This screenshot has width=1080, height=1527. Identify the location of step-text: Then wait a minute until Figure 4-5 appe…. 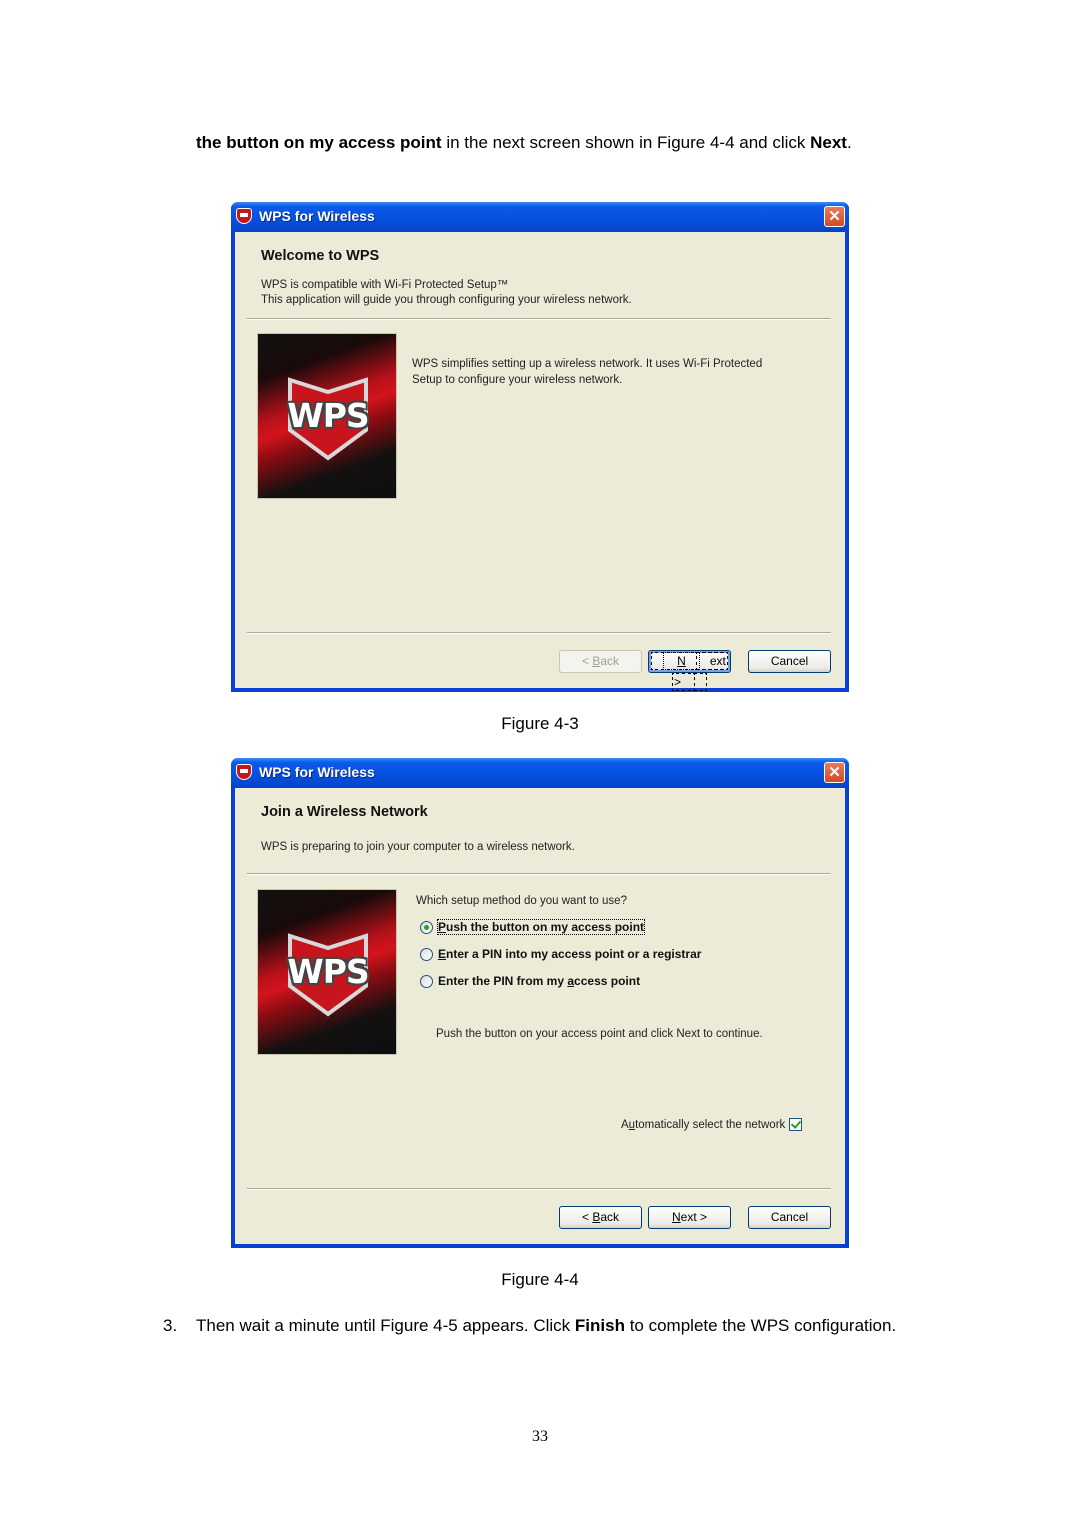
(556, 1326).